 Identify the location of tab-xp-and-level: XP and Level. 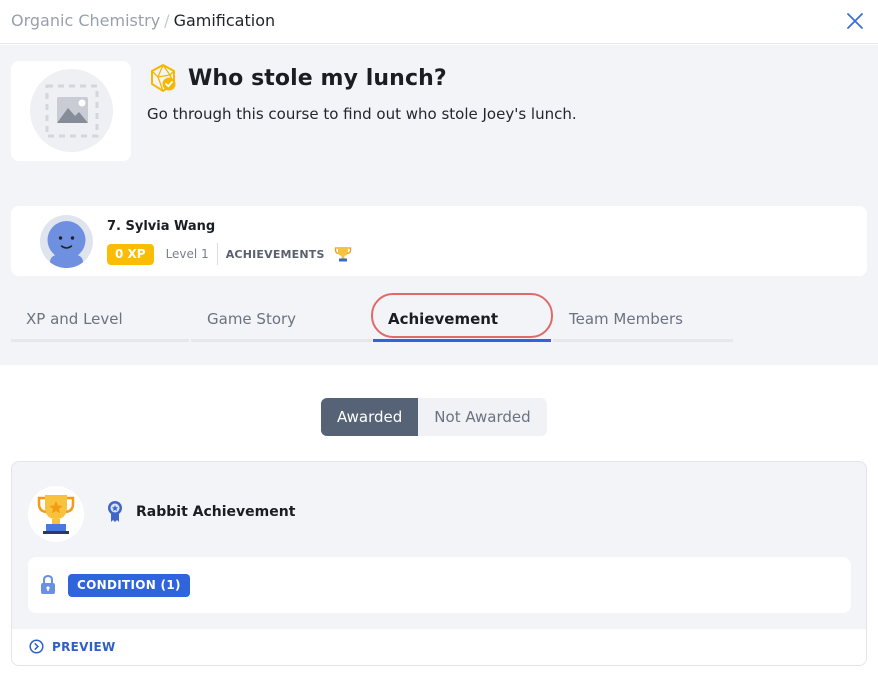
(100, 318).